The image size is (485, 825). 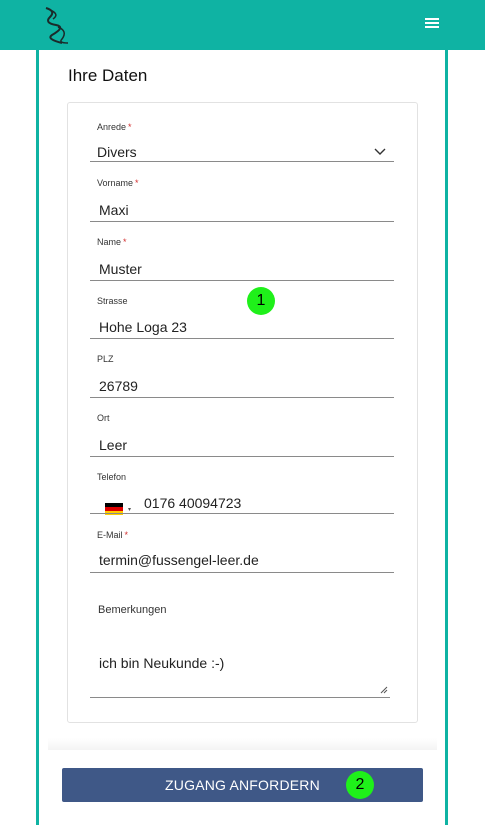 I want to click on name-underline, so click(x=242, y=280).